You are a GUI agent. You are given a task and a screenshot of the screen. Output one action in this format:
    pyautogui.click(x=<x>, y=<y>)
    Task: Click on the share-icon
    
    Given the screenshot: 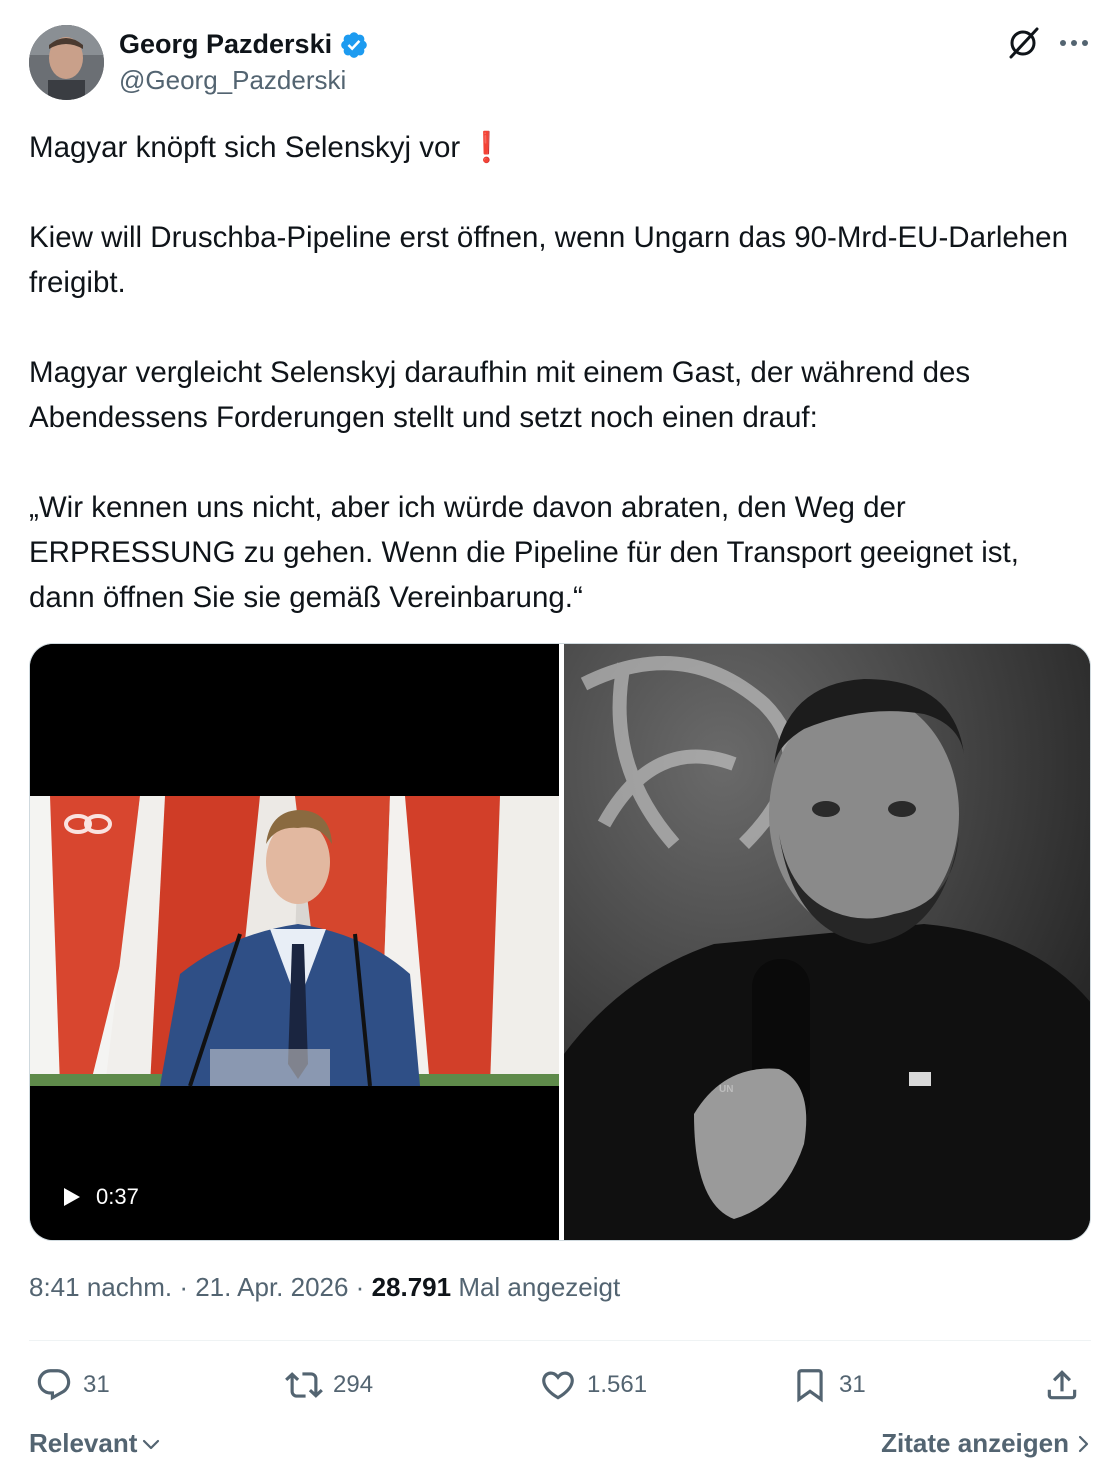 What is the action you would take?
    pyautogui.click(x=1062, y=1385)
    